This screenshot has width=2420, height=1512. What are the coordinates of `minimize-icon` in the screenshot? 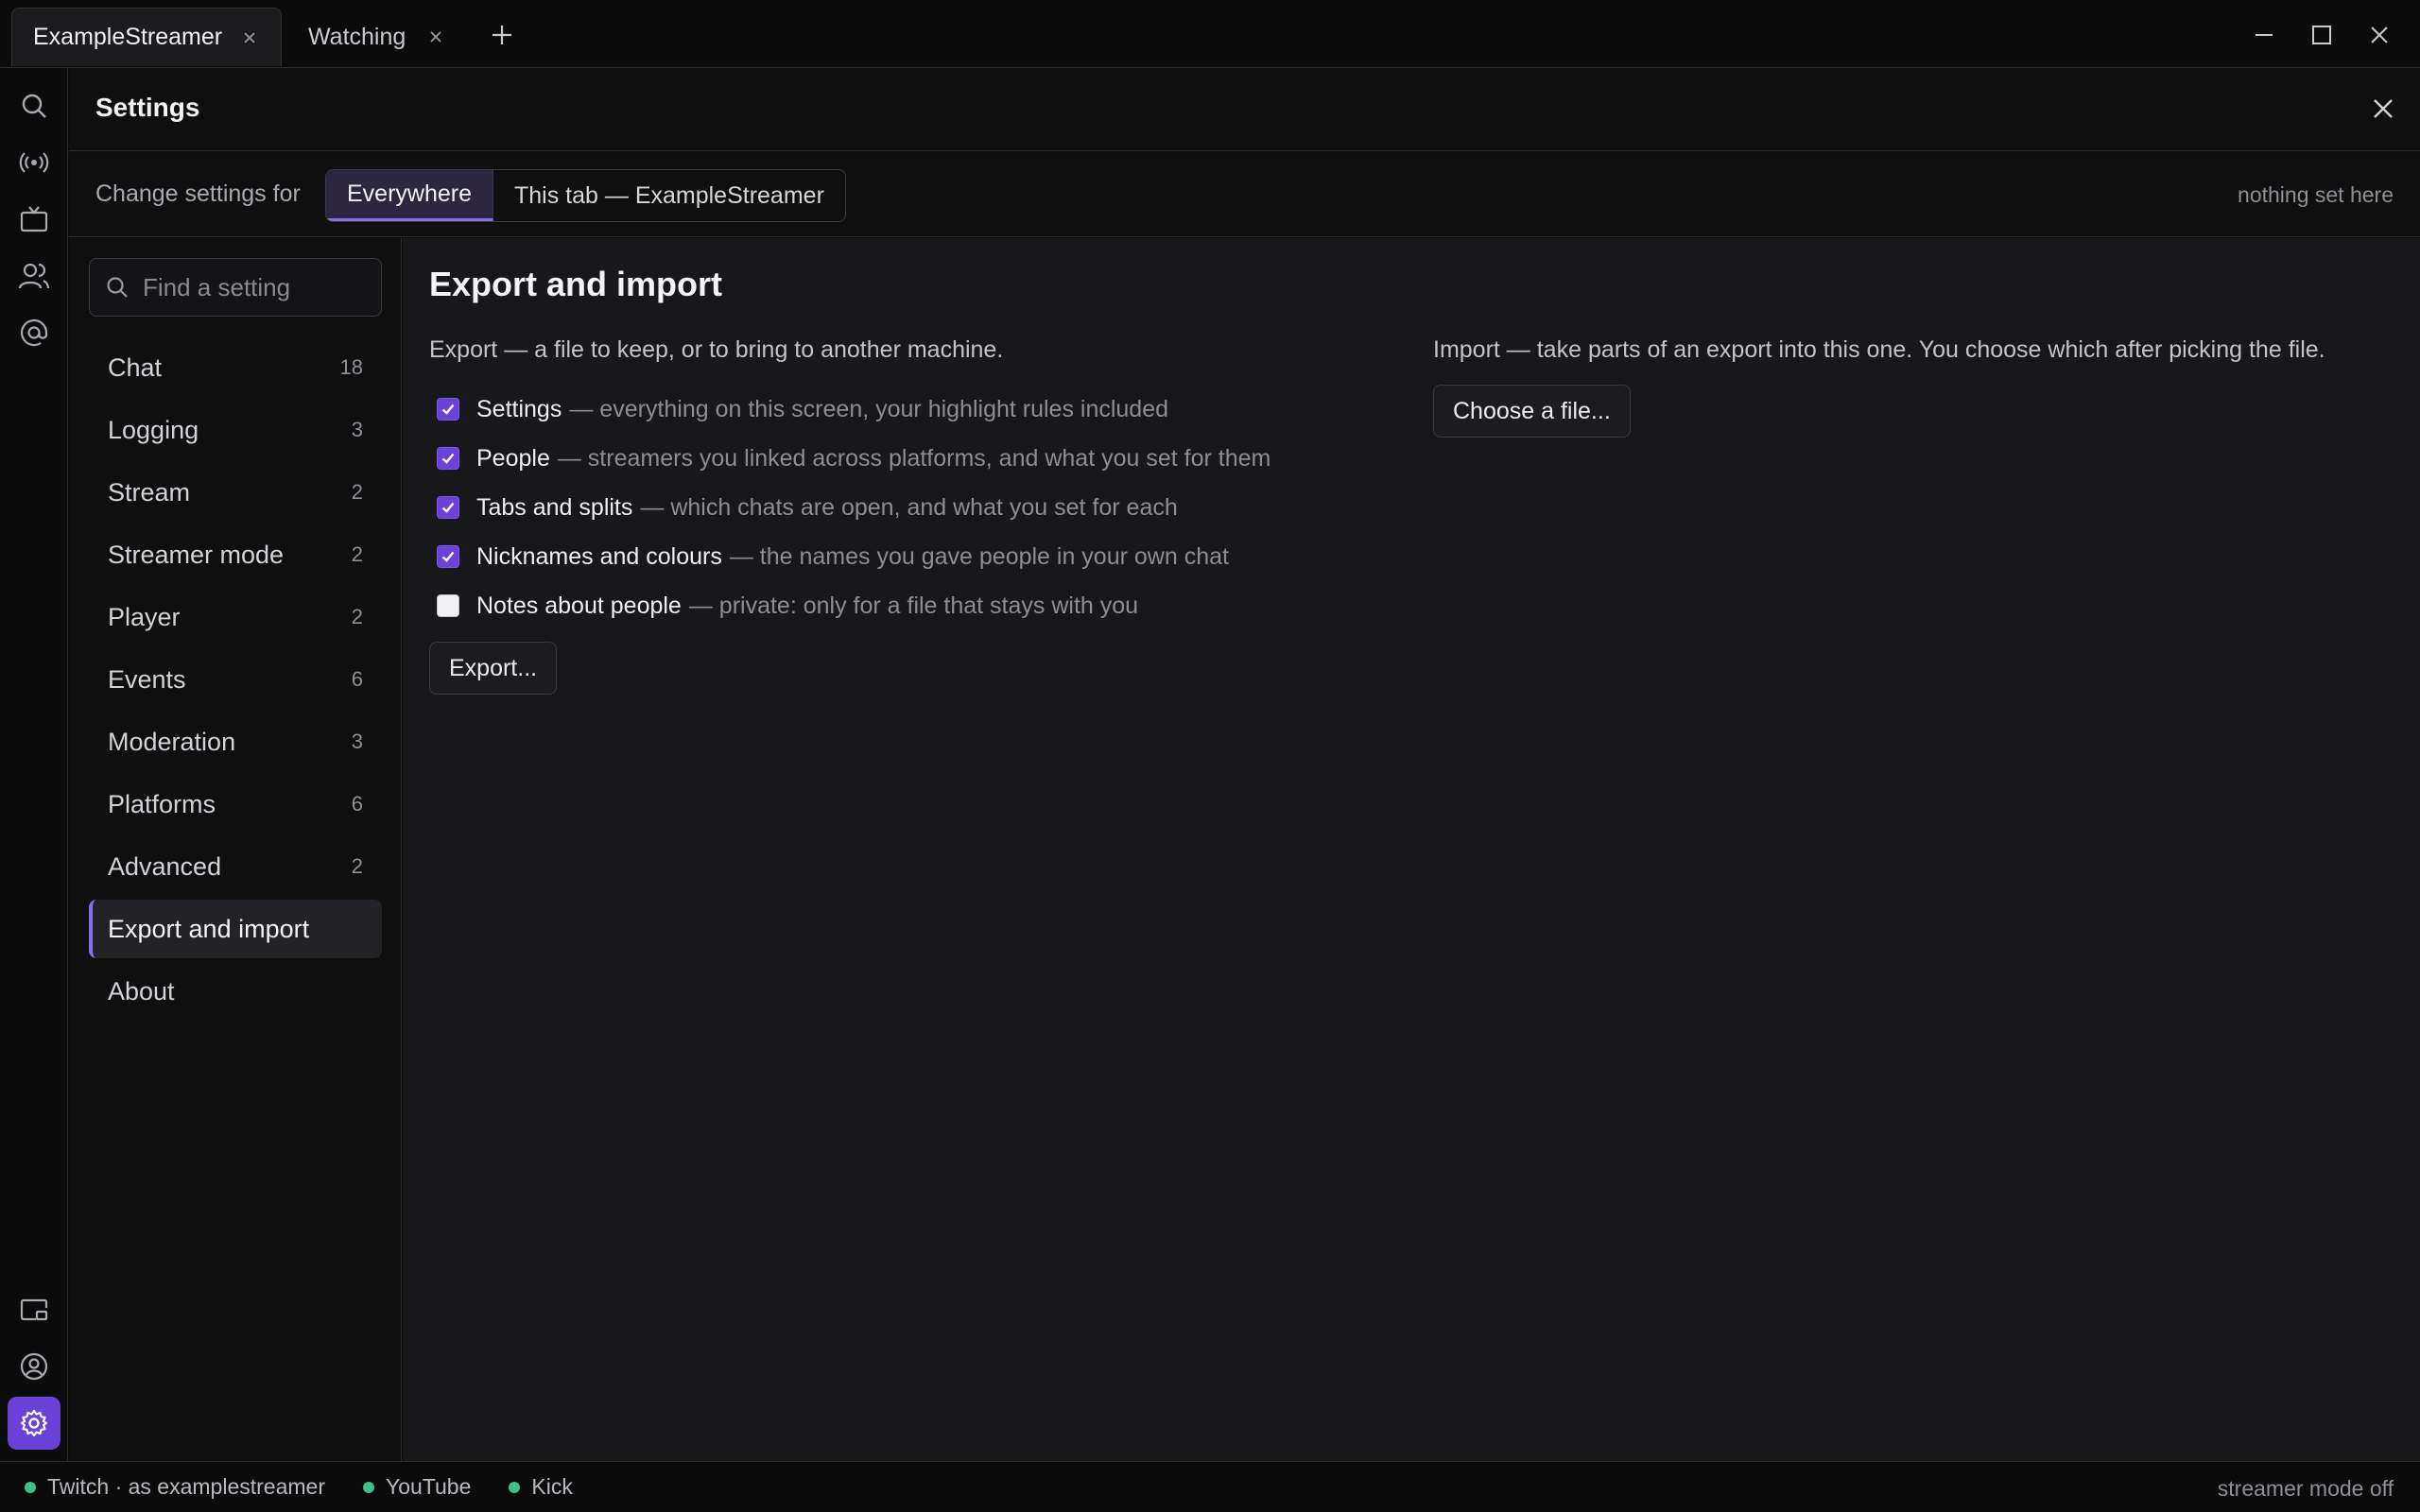 It's located at (2264, 35).